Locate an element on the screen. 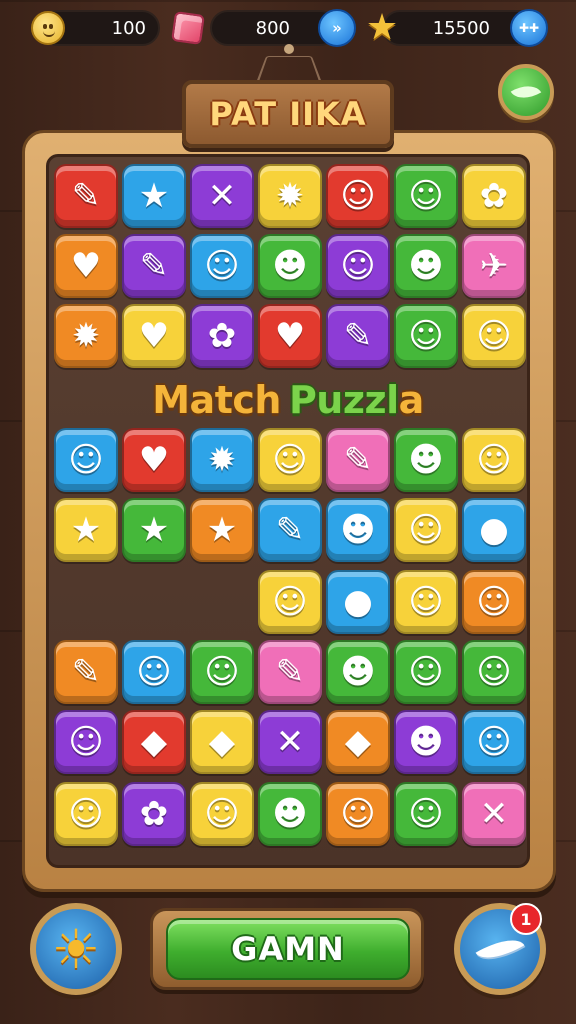 Image resolution: width=576 pixels, height=1024 pixels. play-button-label: GAMN is located at coordinates (288, 949).